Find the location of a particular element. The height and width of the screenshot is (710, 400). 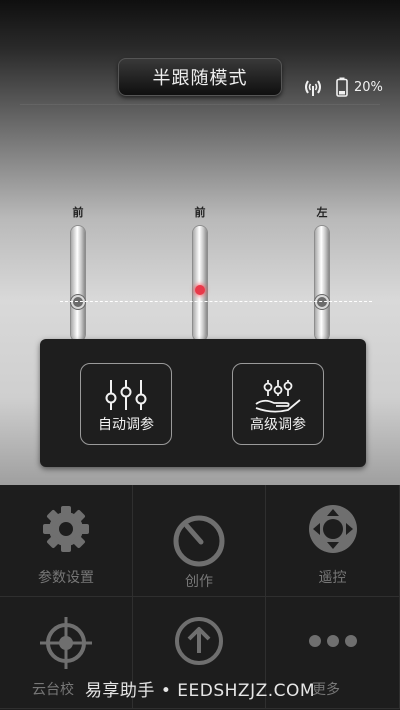

tune-panel: 自动调参 高级调参 is located at coordinates (203, 403).